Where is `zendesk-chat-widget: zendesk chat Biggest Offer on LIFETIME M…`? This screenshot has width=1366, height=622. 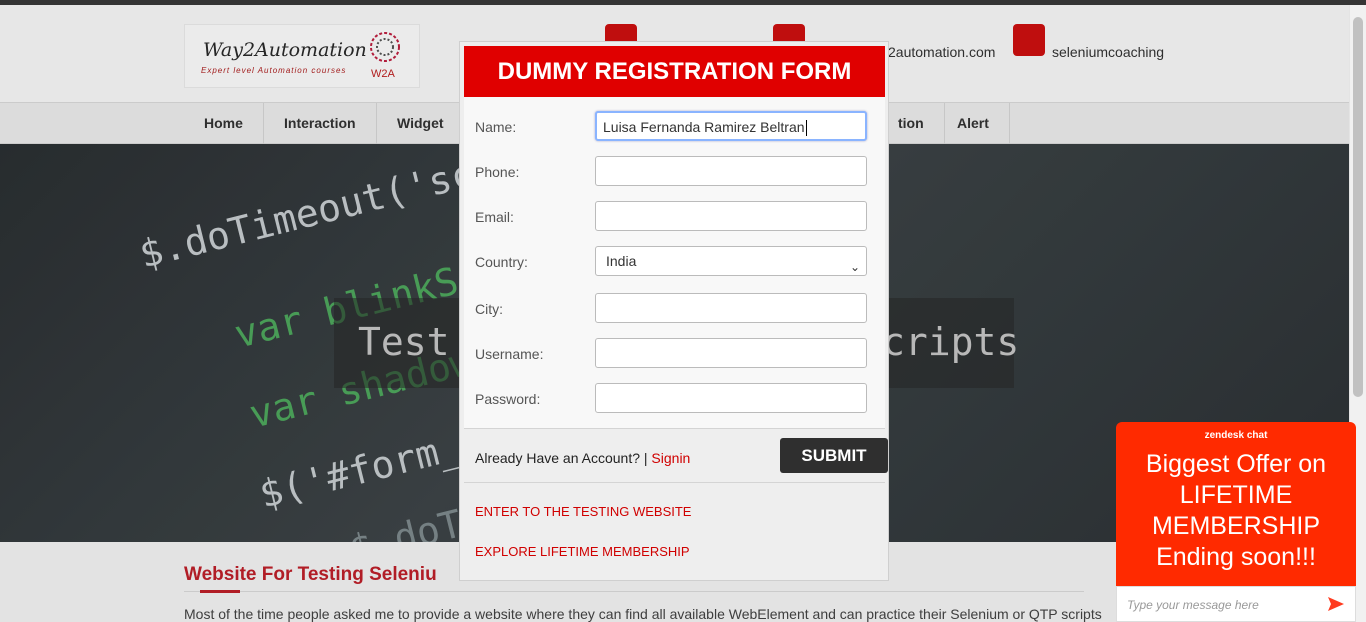 zendesk-chat-widget: zendesk chat Biggest Offer on LIFETIME M… is located at coordinates (1236, 522).